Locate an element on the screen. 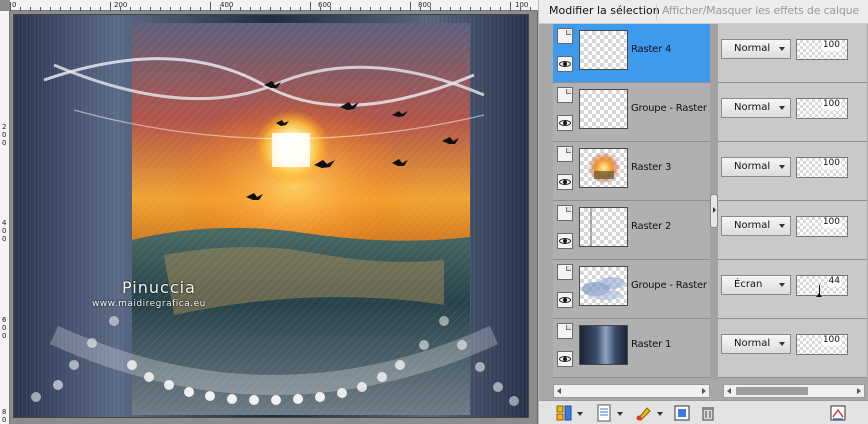 The height and width of the screenshot is (424, 868). layers-horizontal-scrollbar-right is located at coordinates (794, 391).